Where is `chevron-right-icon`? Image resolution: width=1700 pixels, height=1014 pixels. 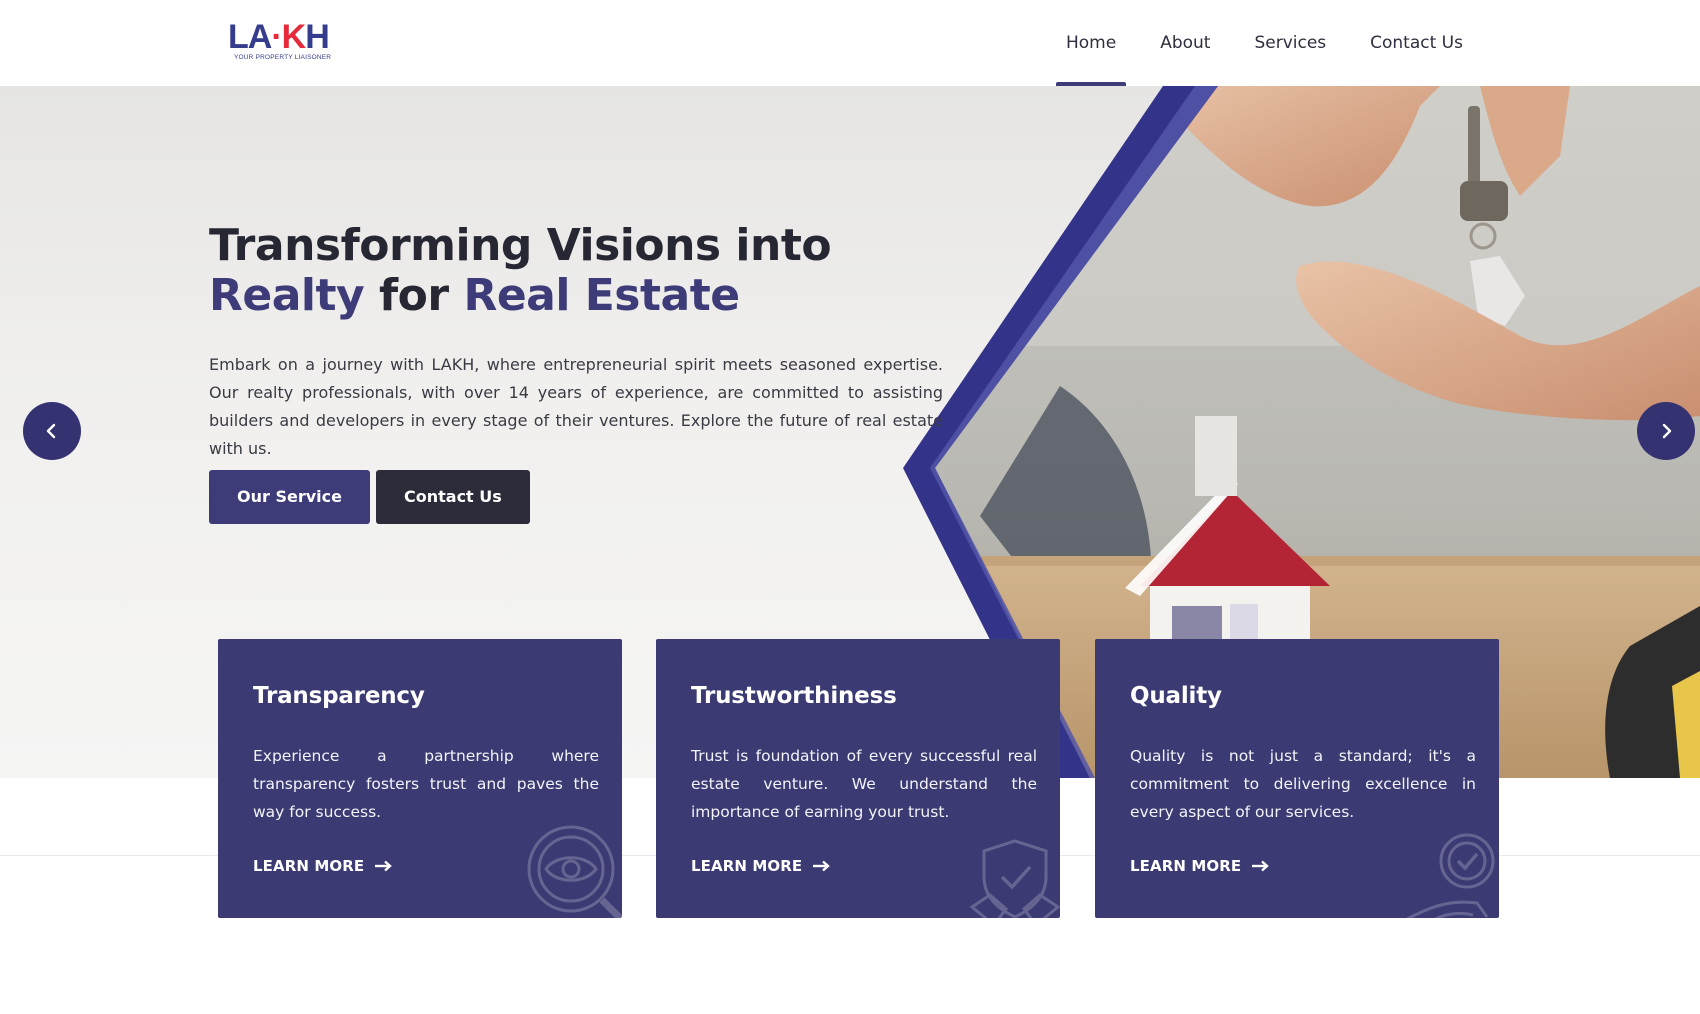
chevron-right-icon is located at coordinates (1667, 431).